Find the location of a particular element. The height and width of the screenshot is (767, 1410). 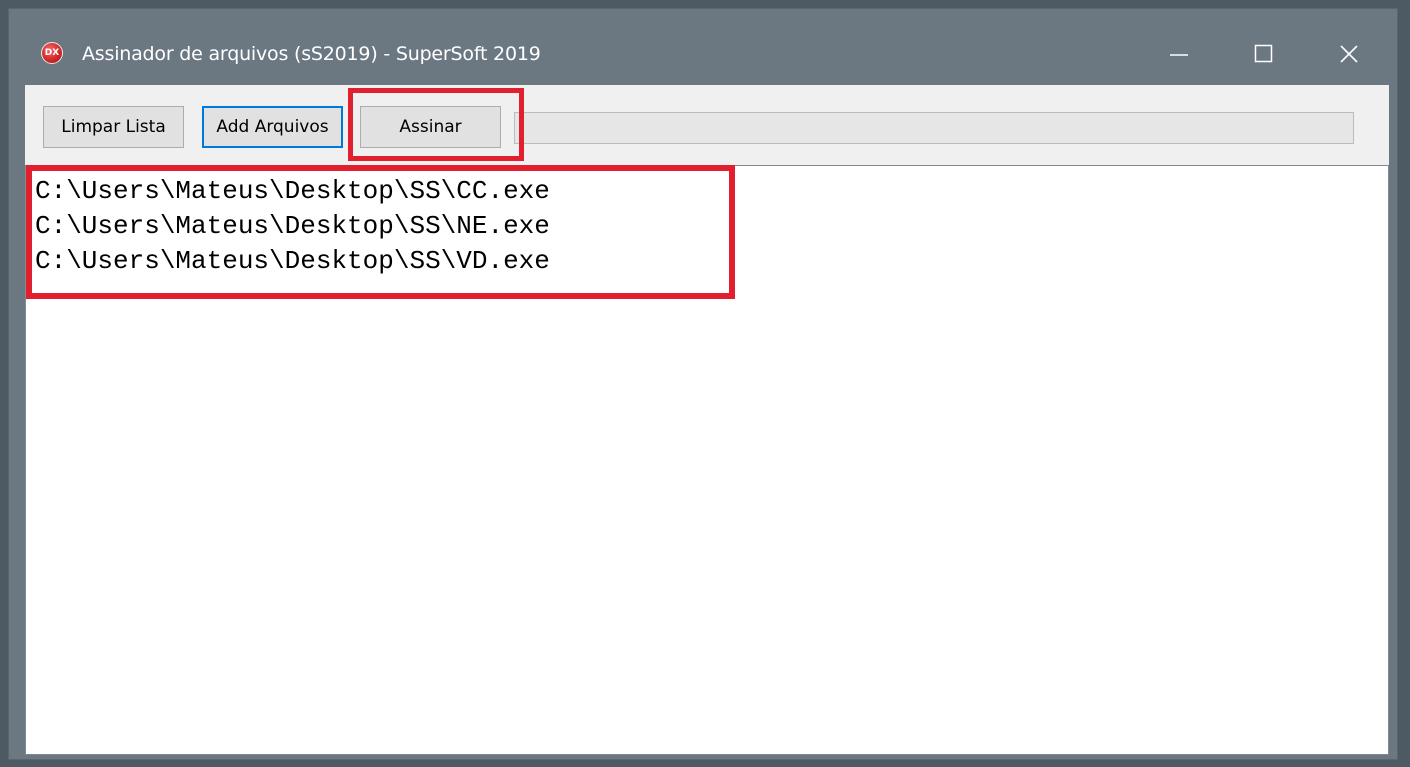

sign-button: Assinar is located at coordinates (430, 127).